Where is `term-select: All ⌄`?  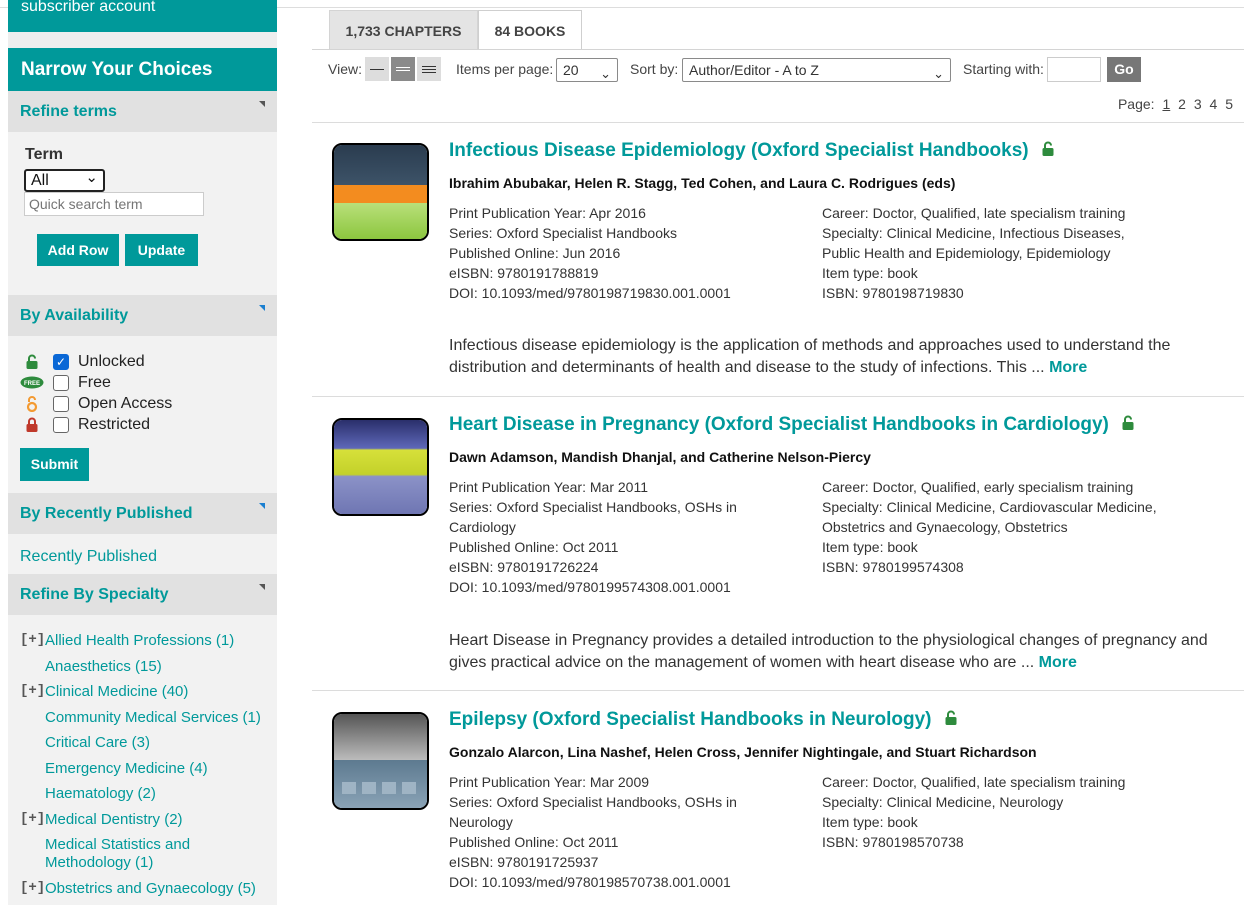 term-select: All ⌄ is located at coordinates (64, 180).